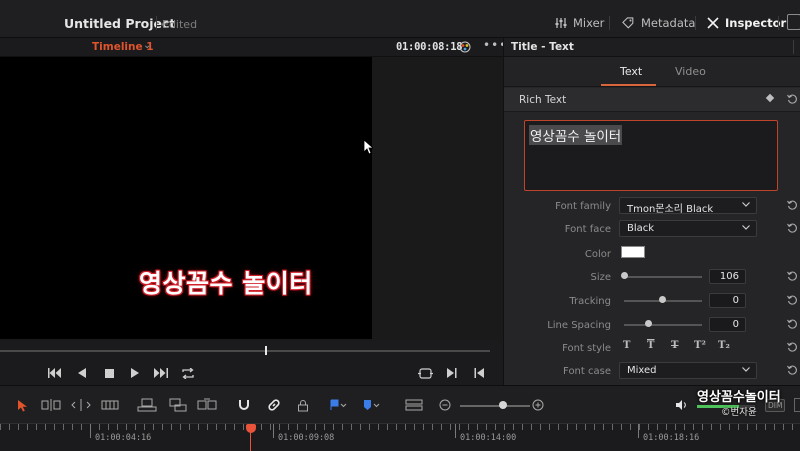 This screenshot has height=451, width=800. What do you see at coordinates (253, 47) in the screenshot?
I see `viewer-header: Timeline 1 ⌄ 01:00:08:18 •••` at bounding box center [253, 47].